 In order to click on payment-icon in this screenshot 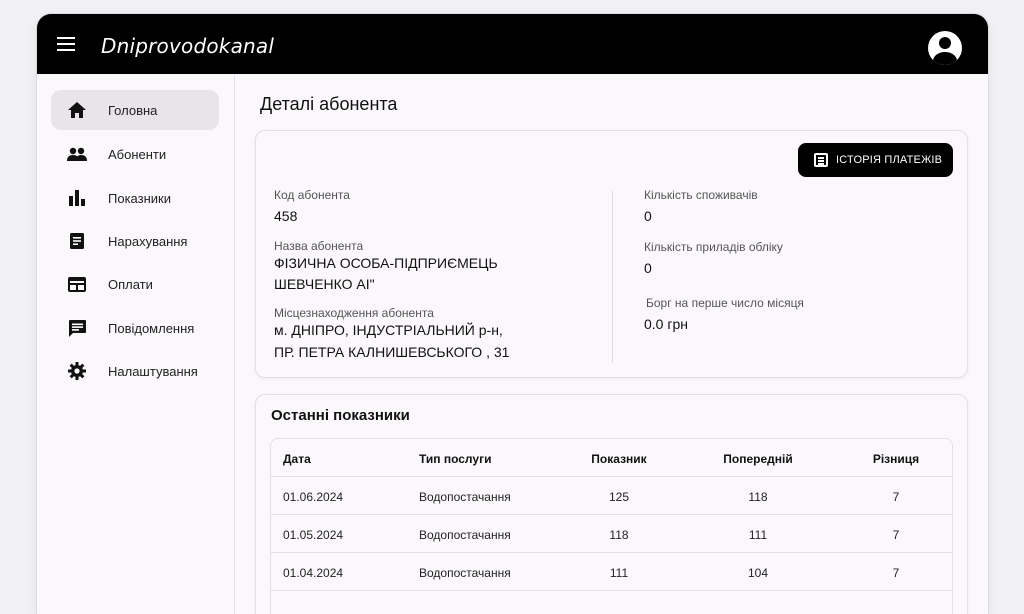, I will do `click(77, 284)`.